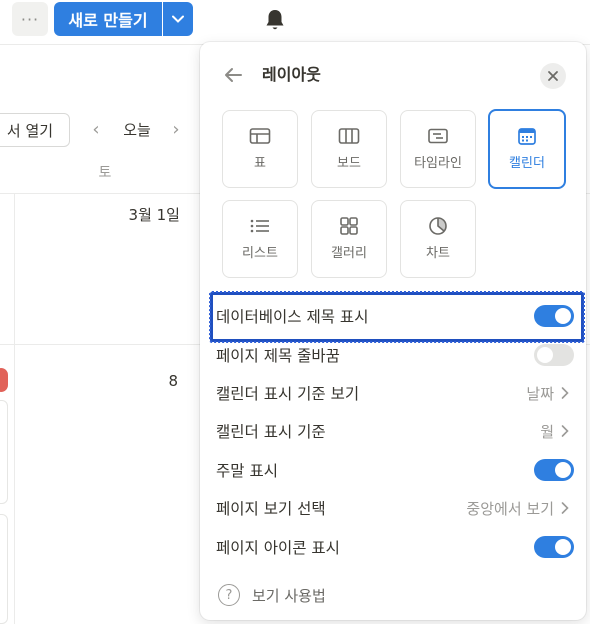 Image resolution: width=590 pixels, height=624 pixels. Describe the element at coordinates (108, 19) in the screenshot. I see `new-button: 새로 만들기` at that location.